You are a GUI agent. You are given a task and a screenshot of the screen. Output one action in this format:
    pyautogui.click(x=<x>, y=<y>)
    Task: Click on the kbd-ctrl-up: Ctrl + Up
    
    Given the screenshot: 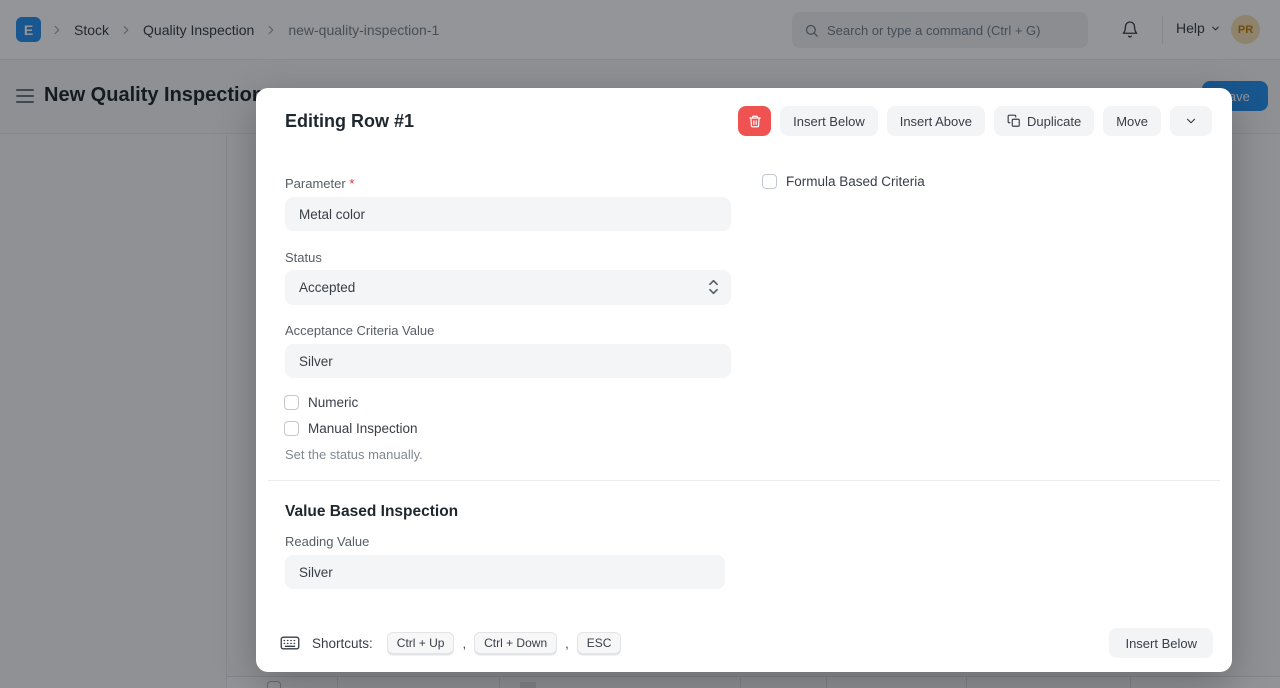 What is the action you would take?
    pyautogui.click(x=420, y=643)
    